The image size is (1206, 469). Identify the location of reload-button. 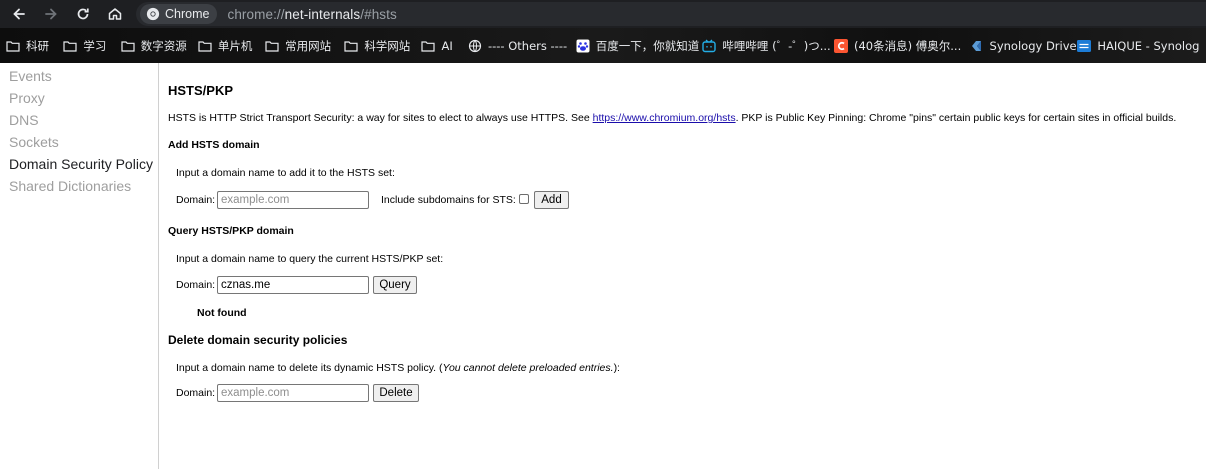
(83, 14).